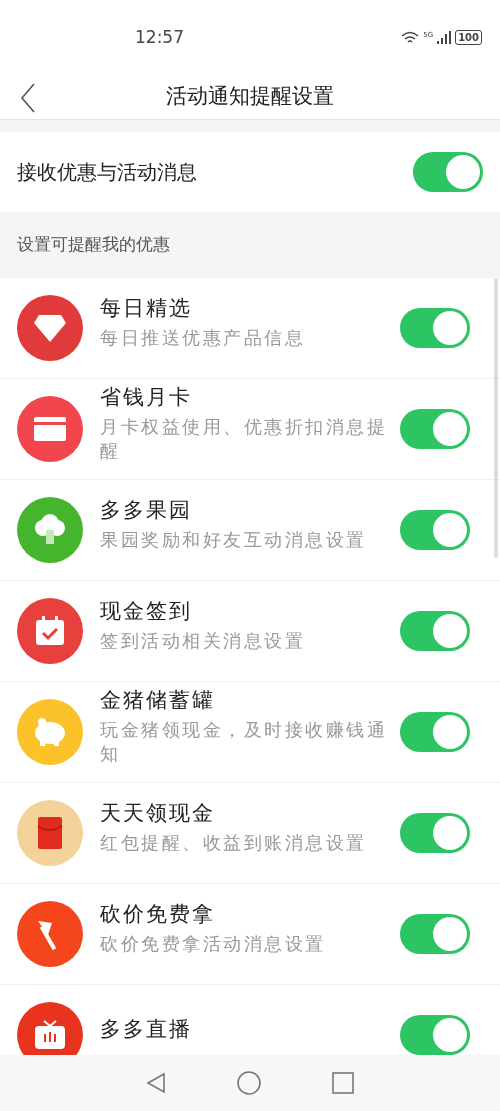 The image size is (500, 1111). Describe the element at coordinates (203, 337) in the screenshot. I see `item-description: 每日推送优惠产品信息` at that location.